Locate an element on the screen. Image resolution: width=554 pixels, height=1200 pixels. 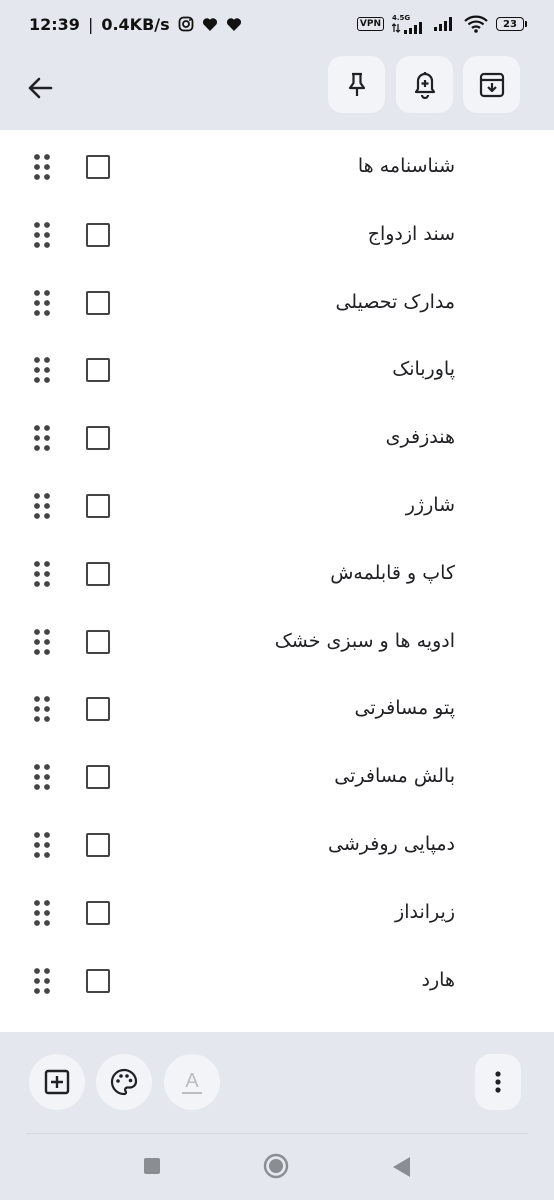
text-format-icon: A is located at coordinates (192, 1082).